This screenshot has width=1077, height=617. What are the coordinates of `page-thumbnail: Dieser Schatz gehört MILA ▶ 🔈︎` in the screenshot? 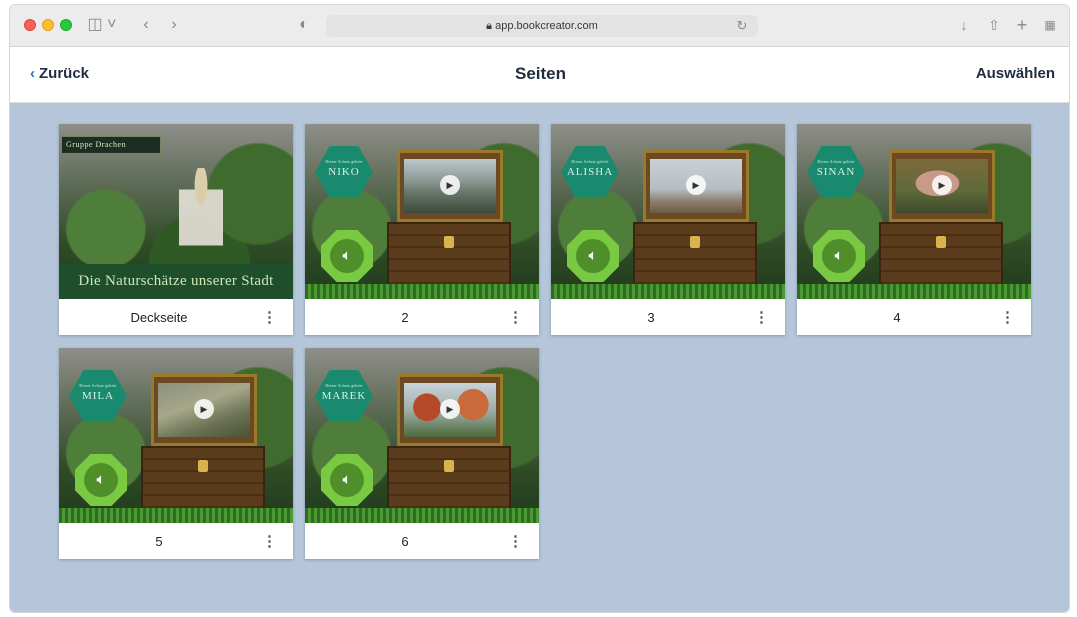 It's located at (176, 435).